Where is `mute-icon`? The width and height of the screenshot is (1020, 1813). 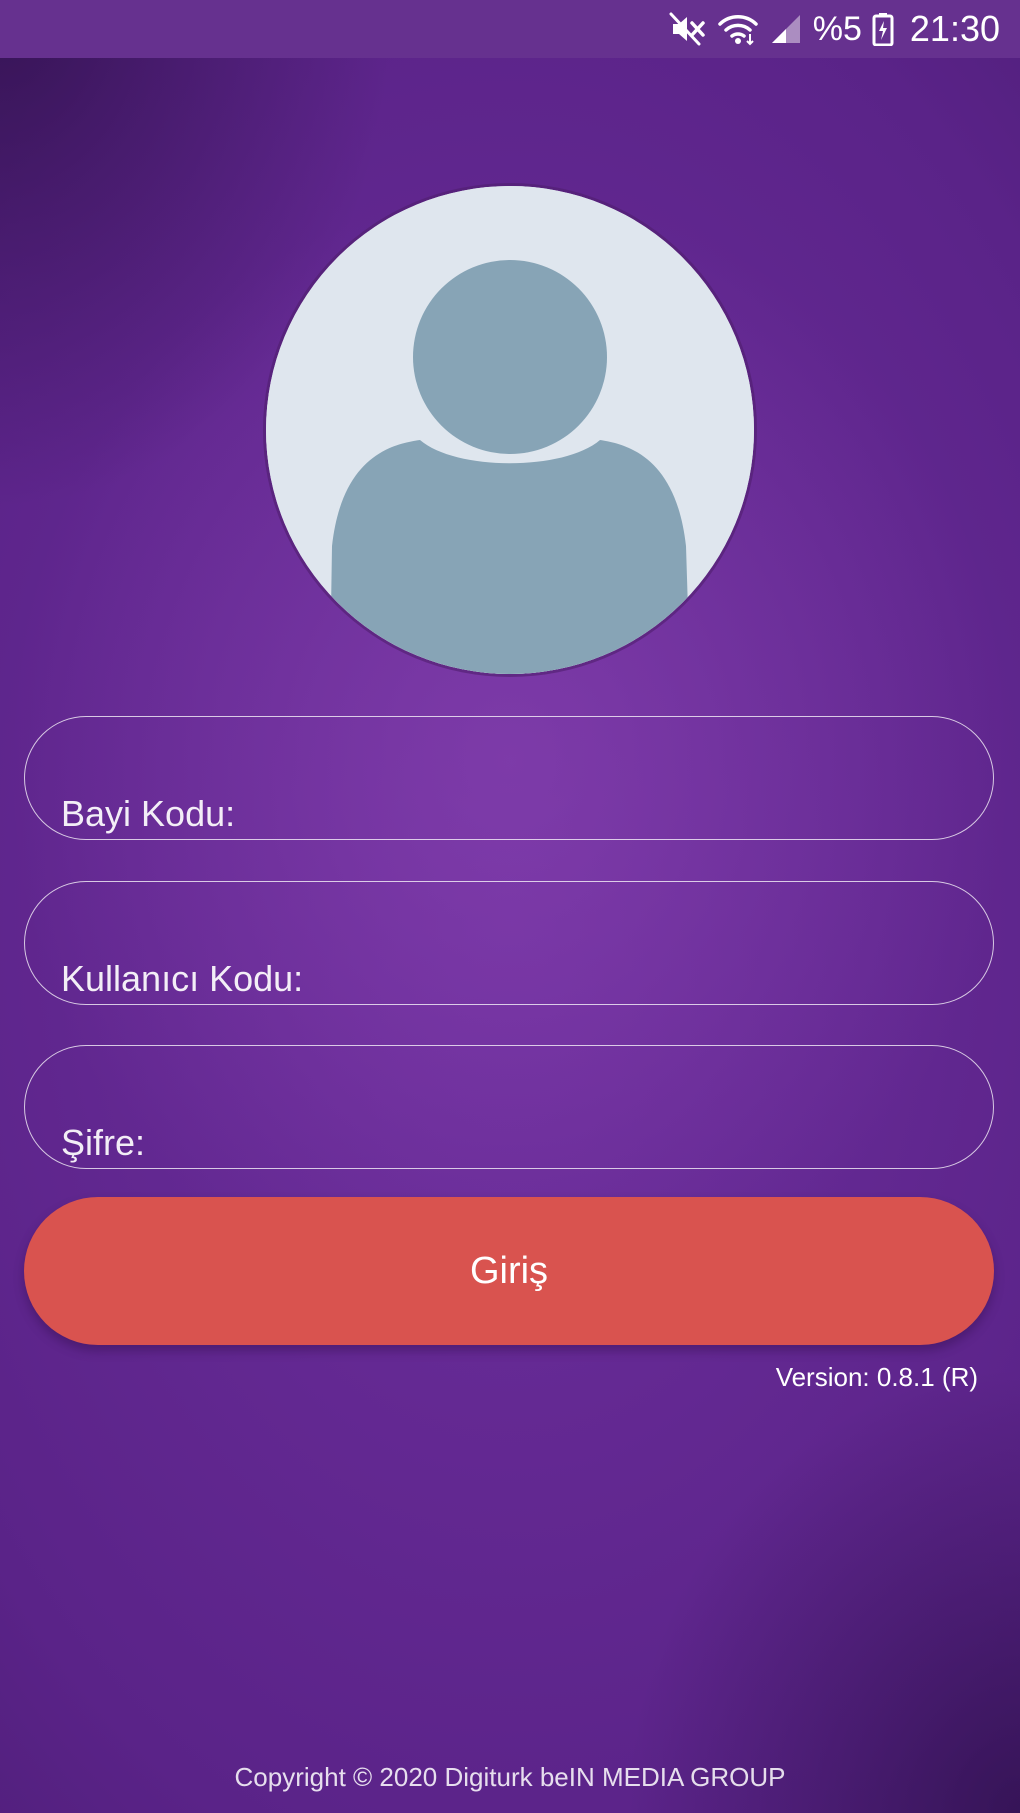
mute-icon is located at coordinates (688, 29).